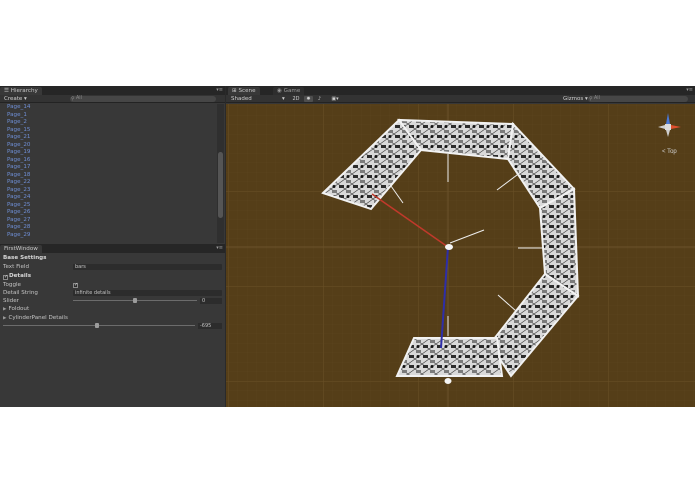  What do you see at coordinates (79, 98) in the screenshot?
I see `hierarchy-search-placeholder: All` at bounding box center [79, 98].